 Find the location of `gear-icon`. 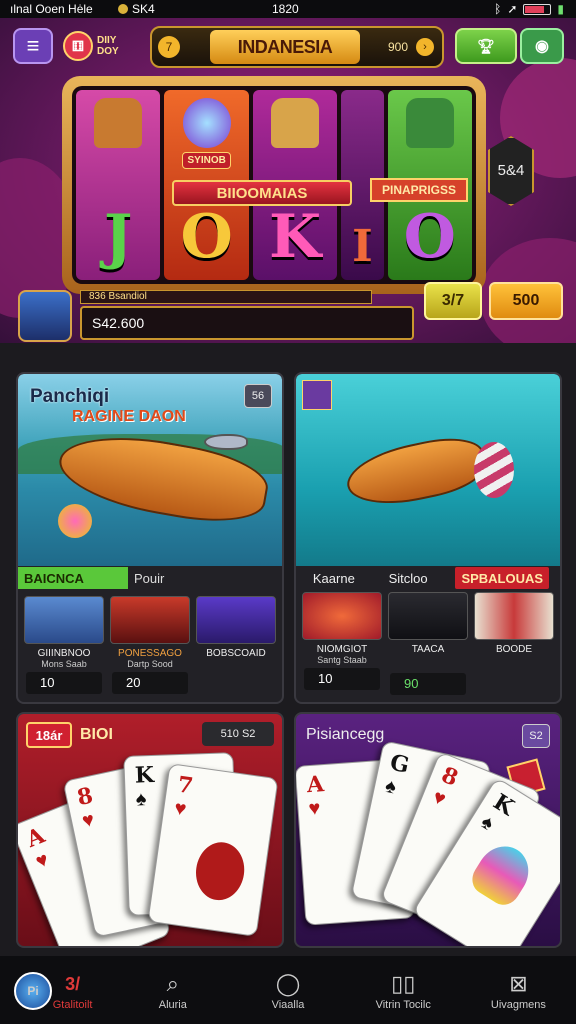

gear-icon is located at coordinates (123, 9).